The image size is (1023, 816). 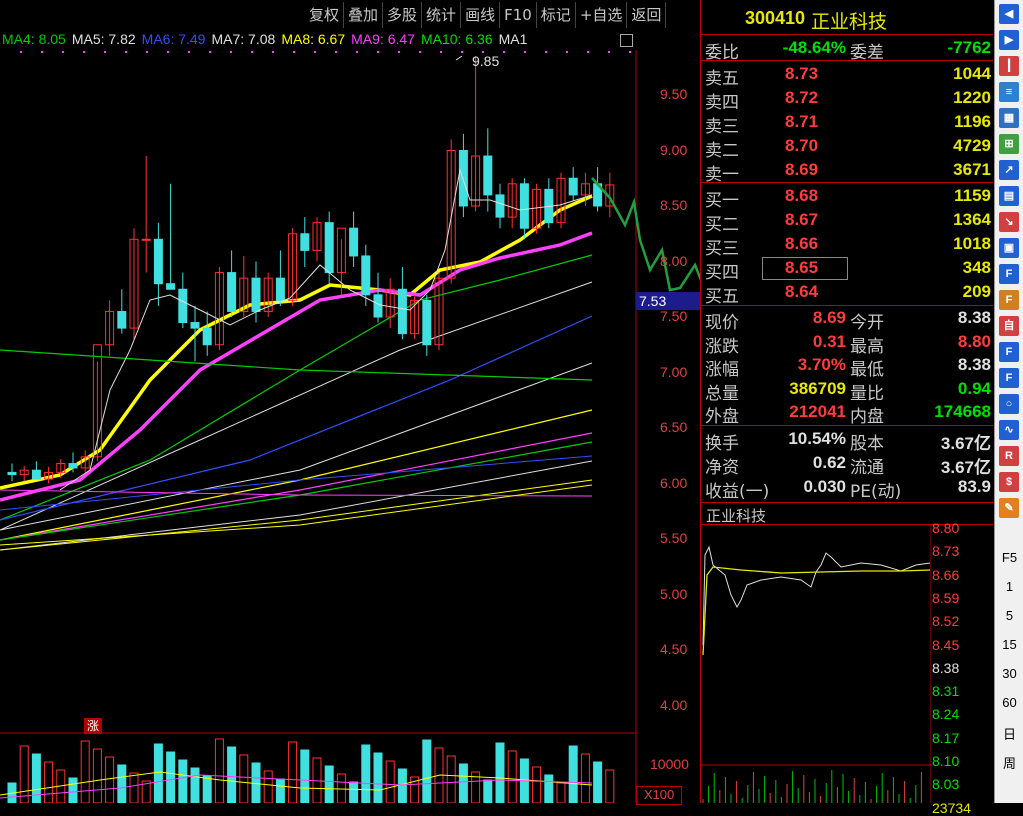 I want to click on candle-icon: ┃, so click(x=1009, y=66).